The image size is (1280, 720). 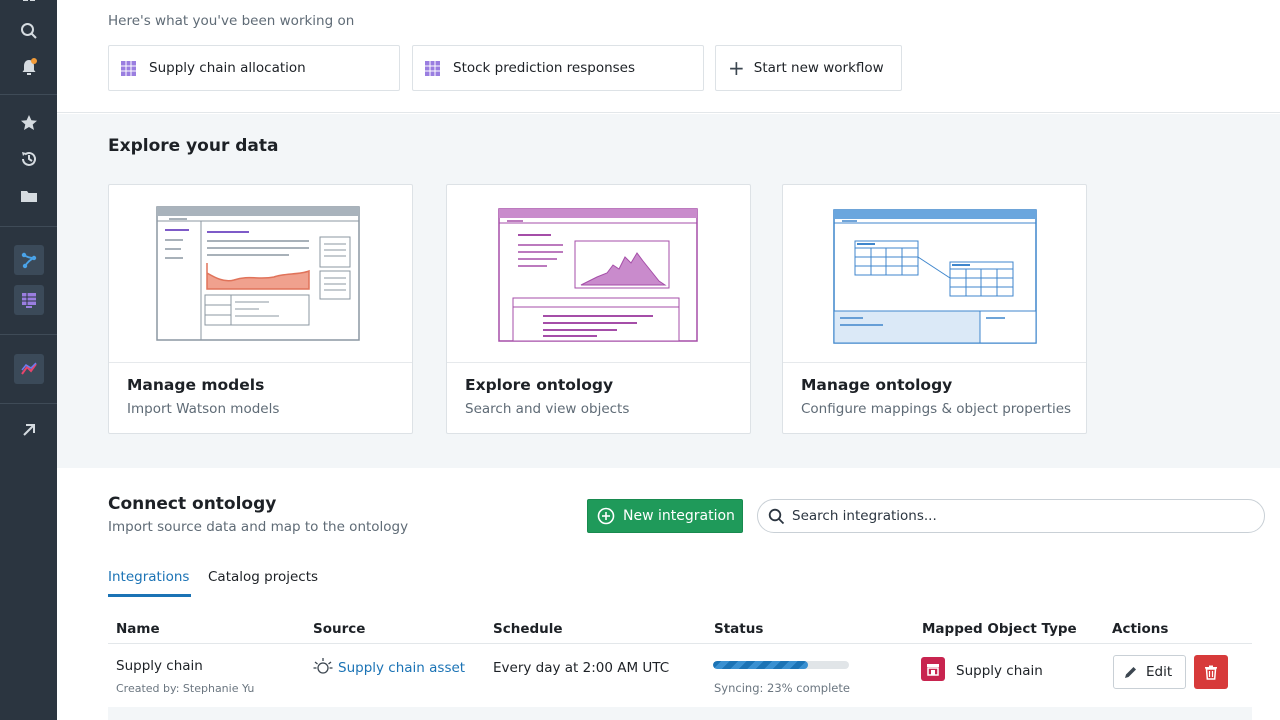 What do you see at coordinates (196, 385) in the screenshot?
I see `card-title: Manage models` at bounding box center [196, 385].